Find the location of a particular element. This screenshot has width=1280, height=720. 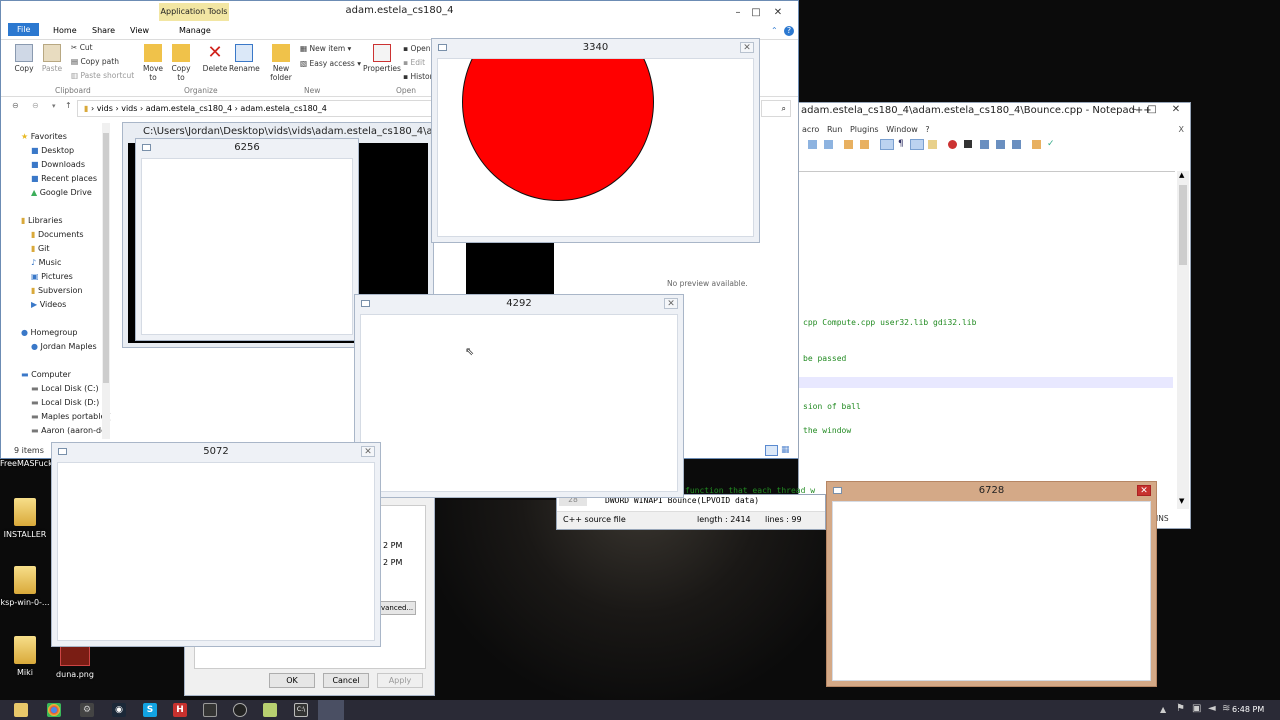

recent-dropdown-icon: ▾ is located at coordinates (54, 106).